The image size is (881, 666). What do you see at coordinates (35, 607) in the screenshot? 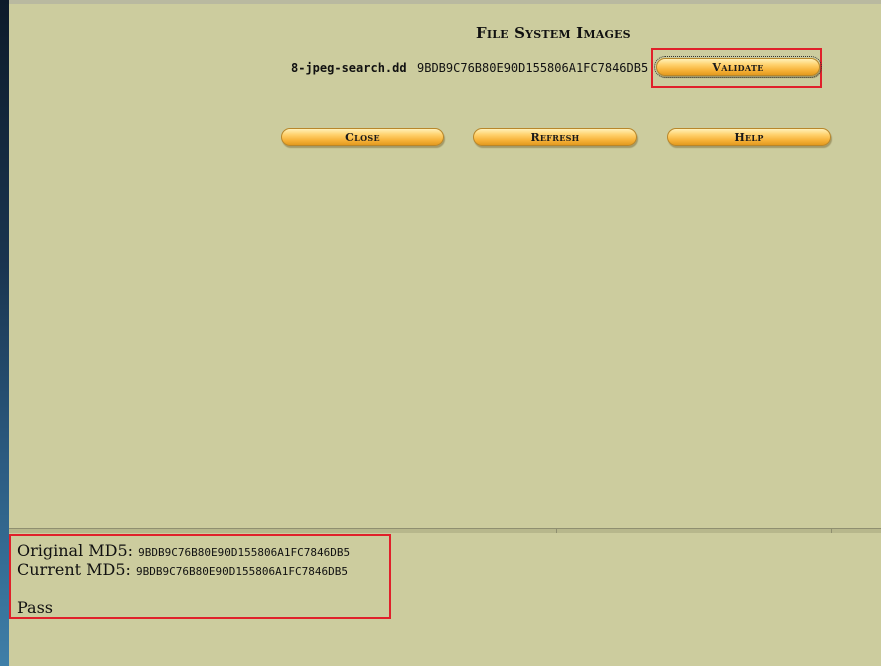
I see `validation-status: Pass` at bounding box center [35, 607].